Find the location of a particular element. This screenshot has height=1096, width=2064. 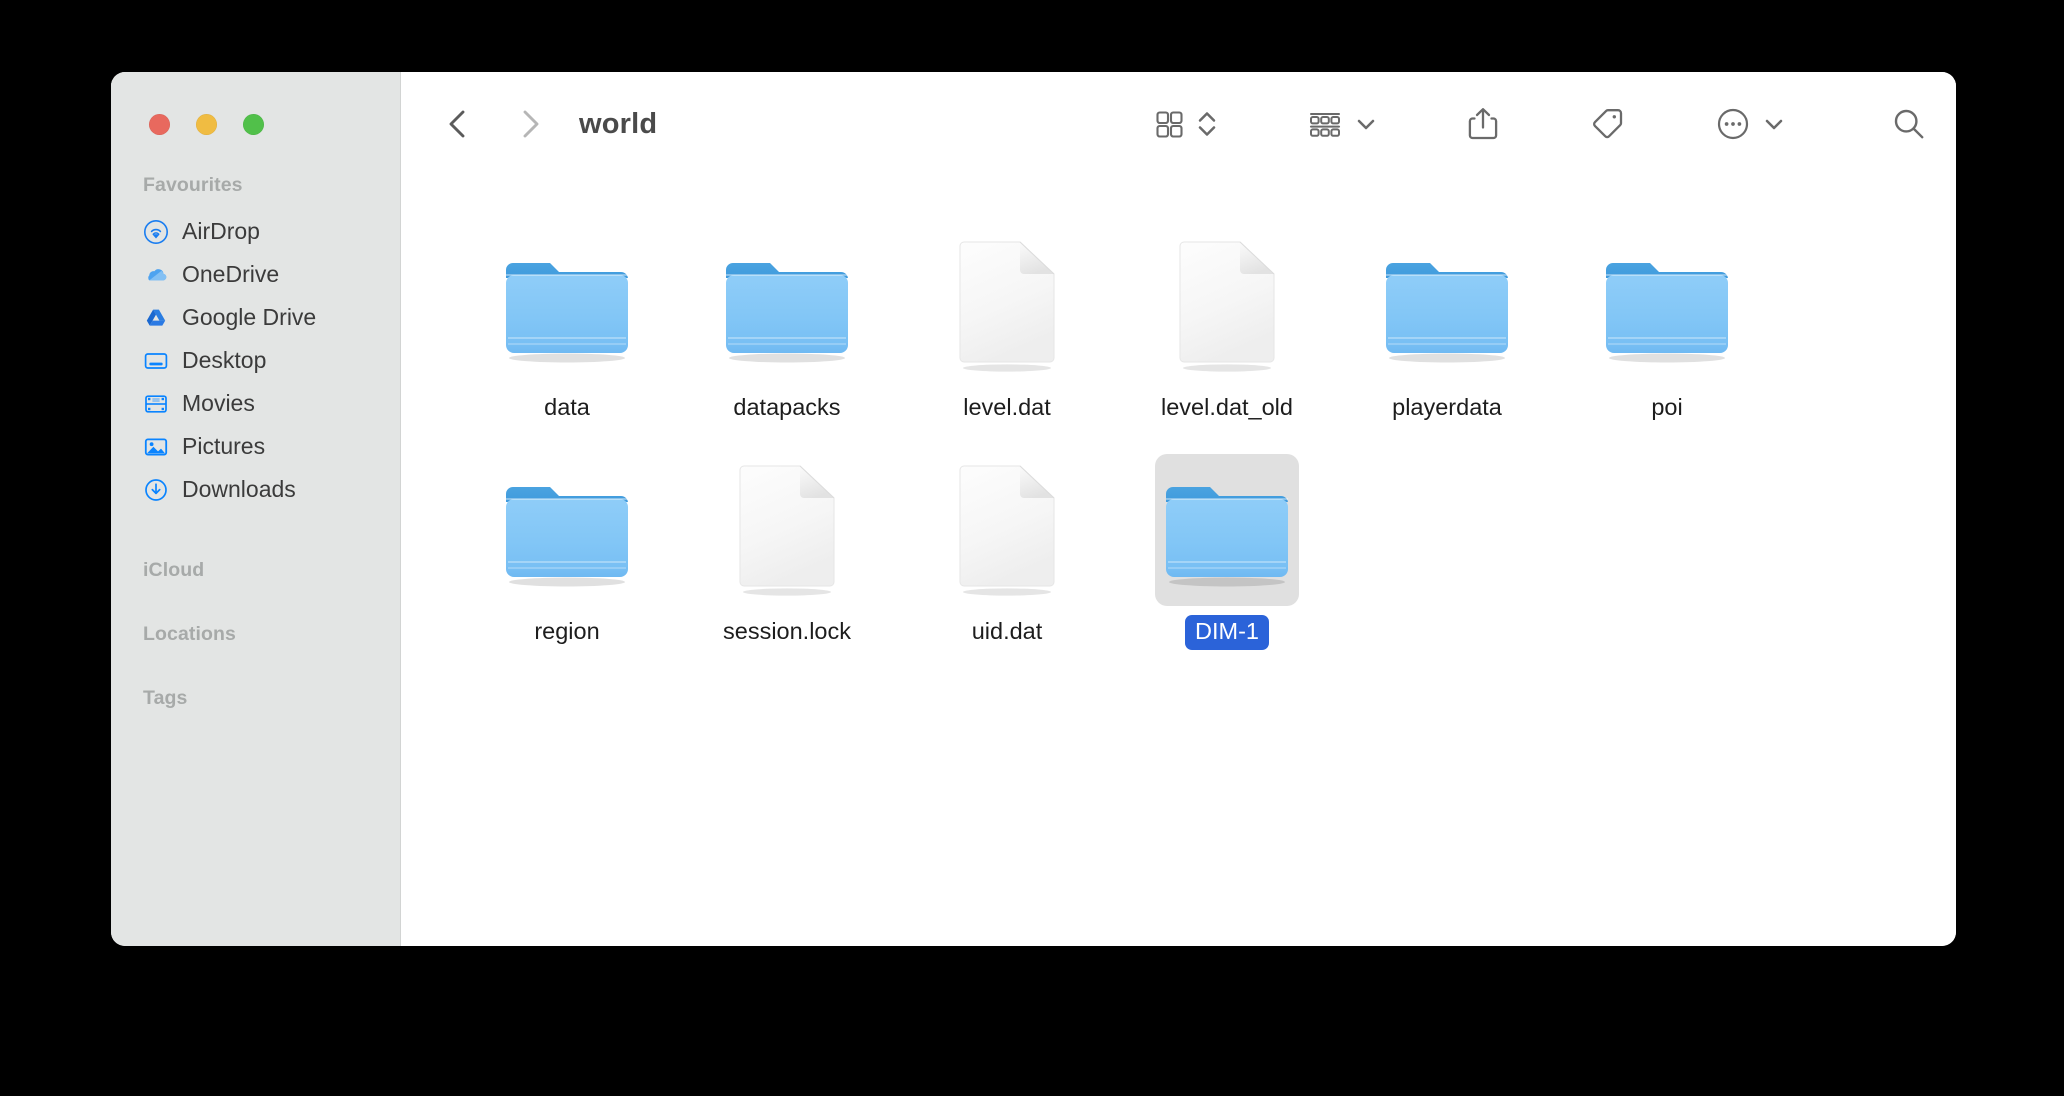

view-options-group is located at coordinates (1185, 124).